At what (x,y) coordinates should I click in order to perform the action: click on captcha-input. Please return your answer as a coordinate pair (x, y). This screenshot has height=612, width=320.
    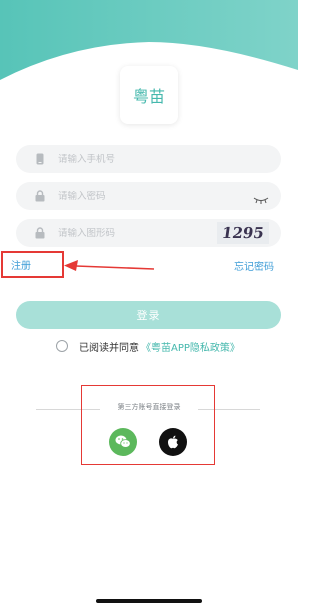
    Looking at the image, I should click on (138, 233).